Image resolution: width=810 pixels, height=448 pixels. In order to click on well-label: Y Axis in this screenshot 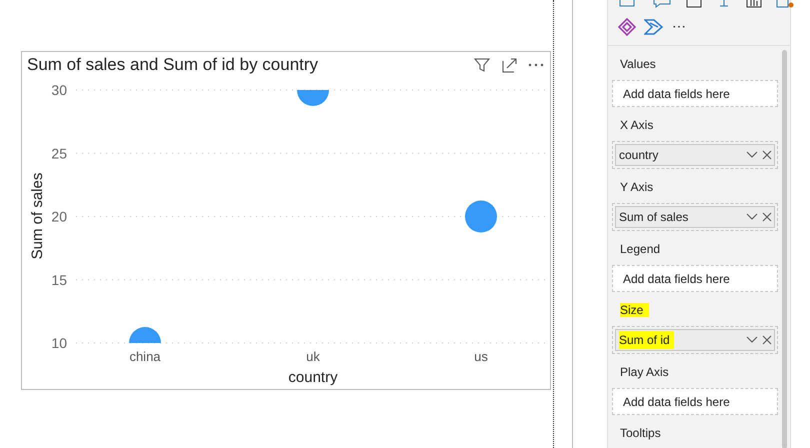, I will do `click(637, 187)`.